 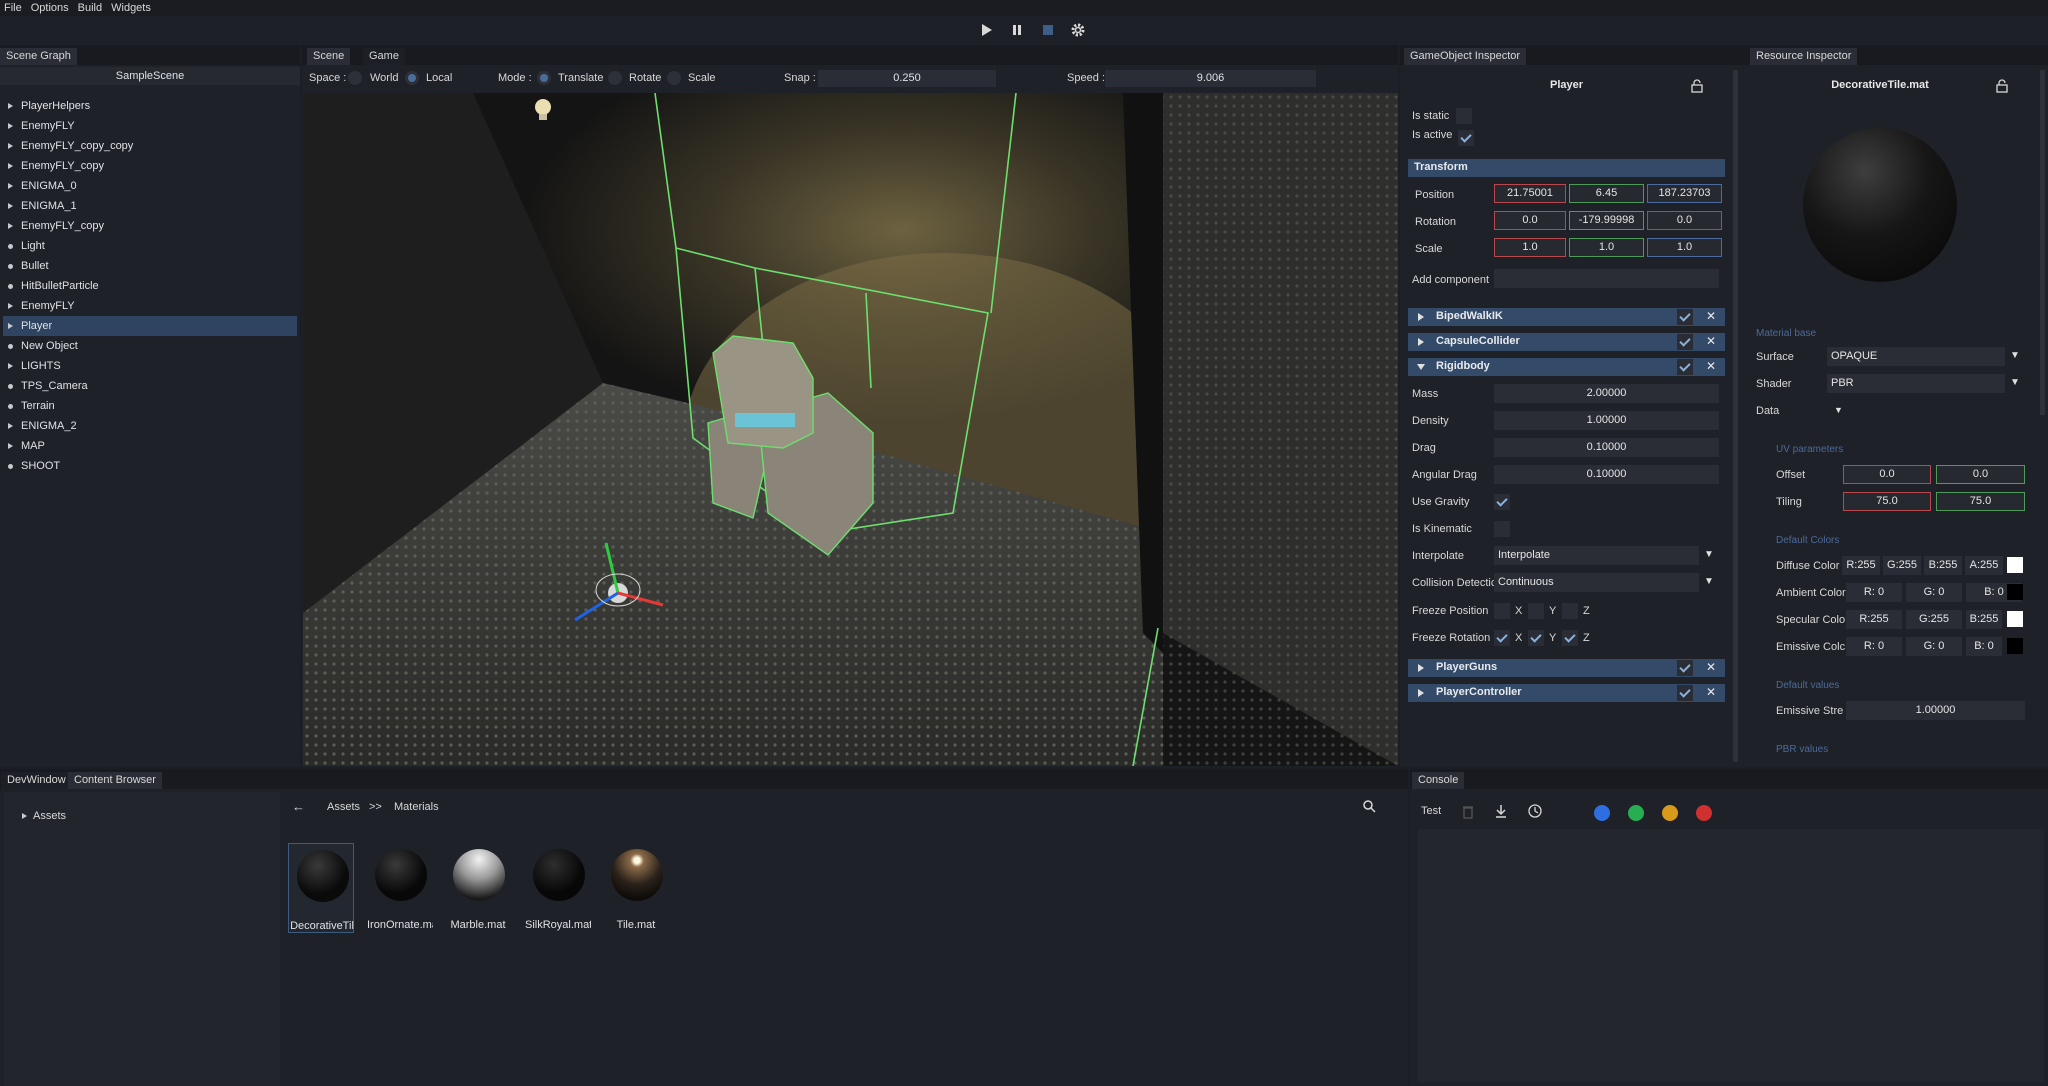 I want to click on search-icon, so click(x=1369, y=806).